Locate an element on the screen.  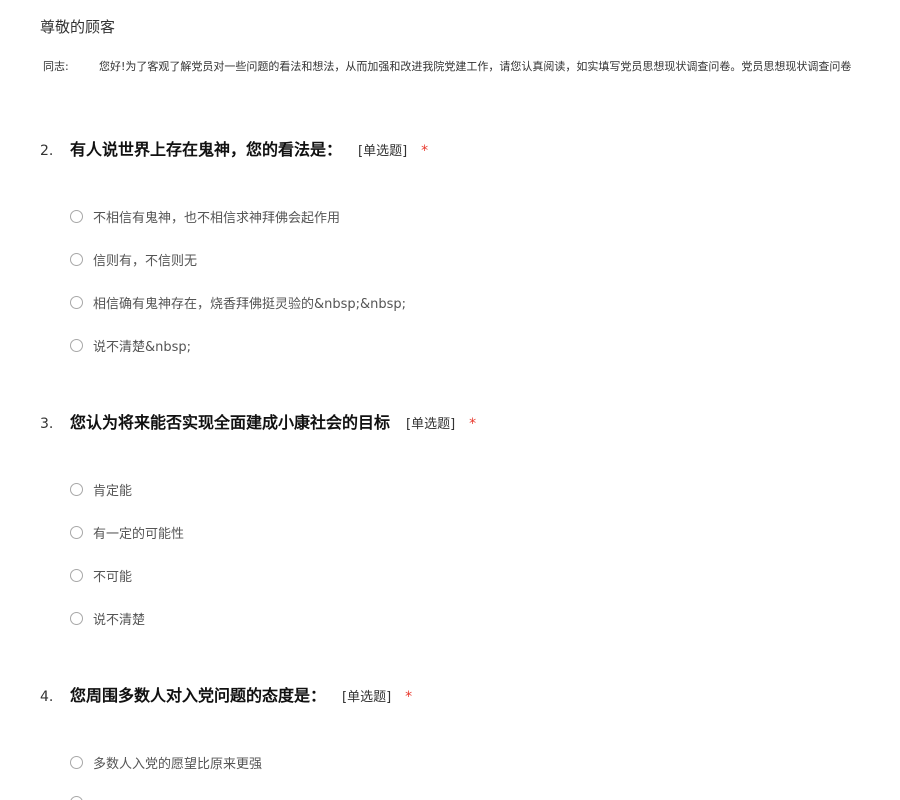
question-title: 有人说世界上存在鬼神，您的看法是： is located at coordinates (206, 149).